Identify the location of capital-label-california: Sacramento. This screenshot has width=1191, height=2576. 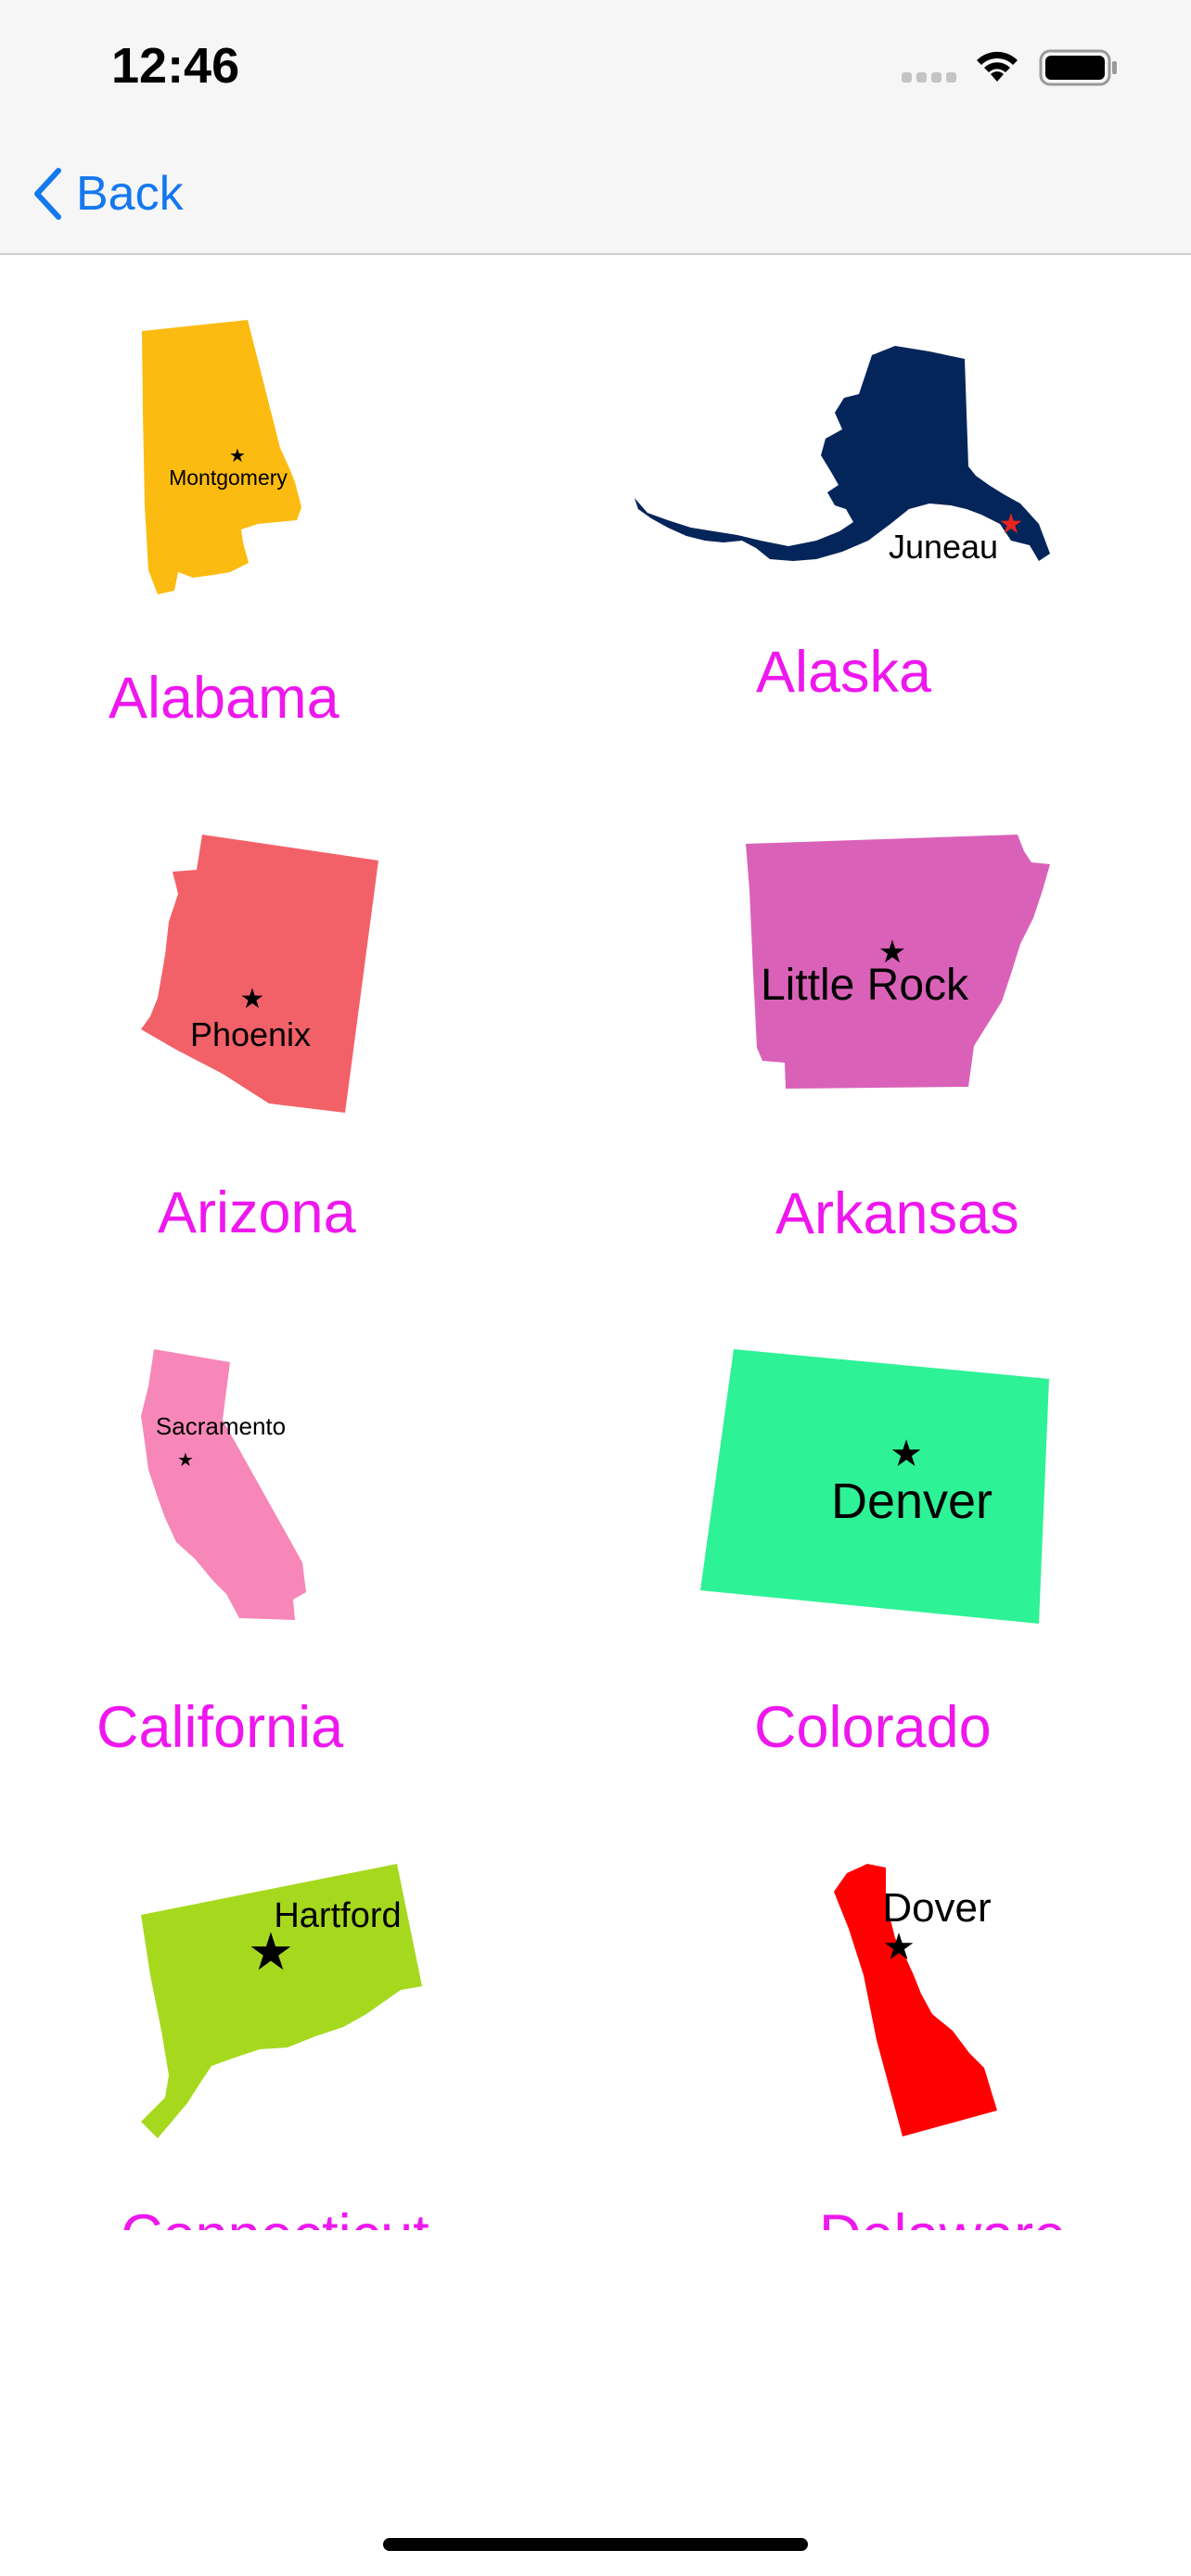
(221, 1426).